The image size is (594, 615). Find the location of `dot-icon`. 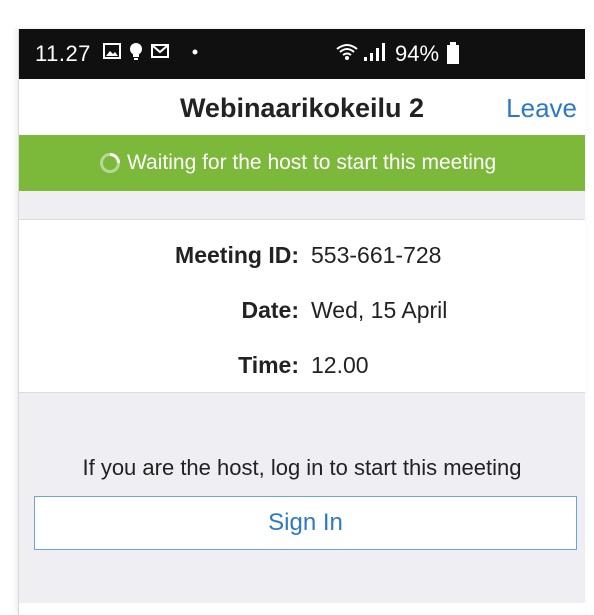

dot-icon is located at coordinates (195, 52).